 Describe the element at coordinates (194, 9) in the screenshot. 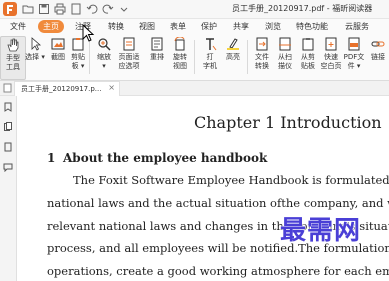

I see `title-bar: 员工手册_20120917.pdf - 福昕阅读器` at that location.